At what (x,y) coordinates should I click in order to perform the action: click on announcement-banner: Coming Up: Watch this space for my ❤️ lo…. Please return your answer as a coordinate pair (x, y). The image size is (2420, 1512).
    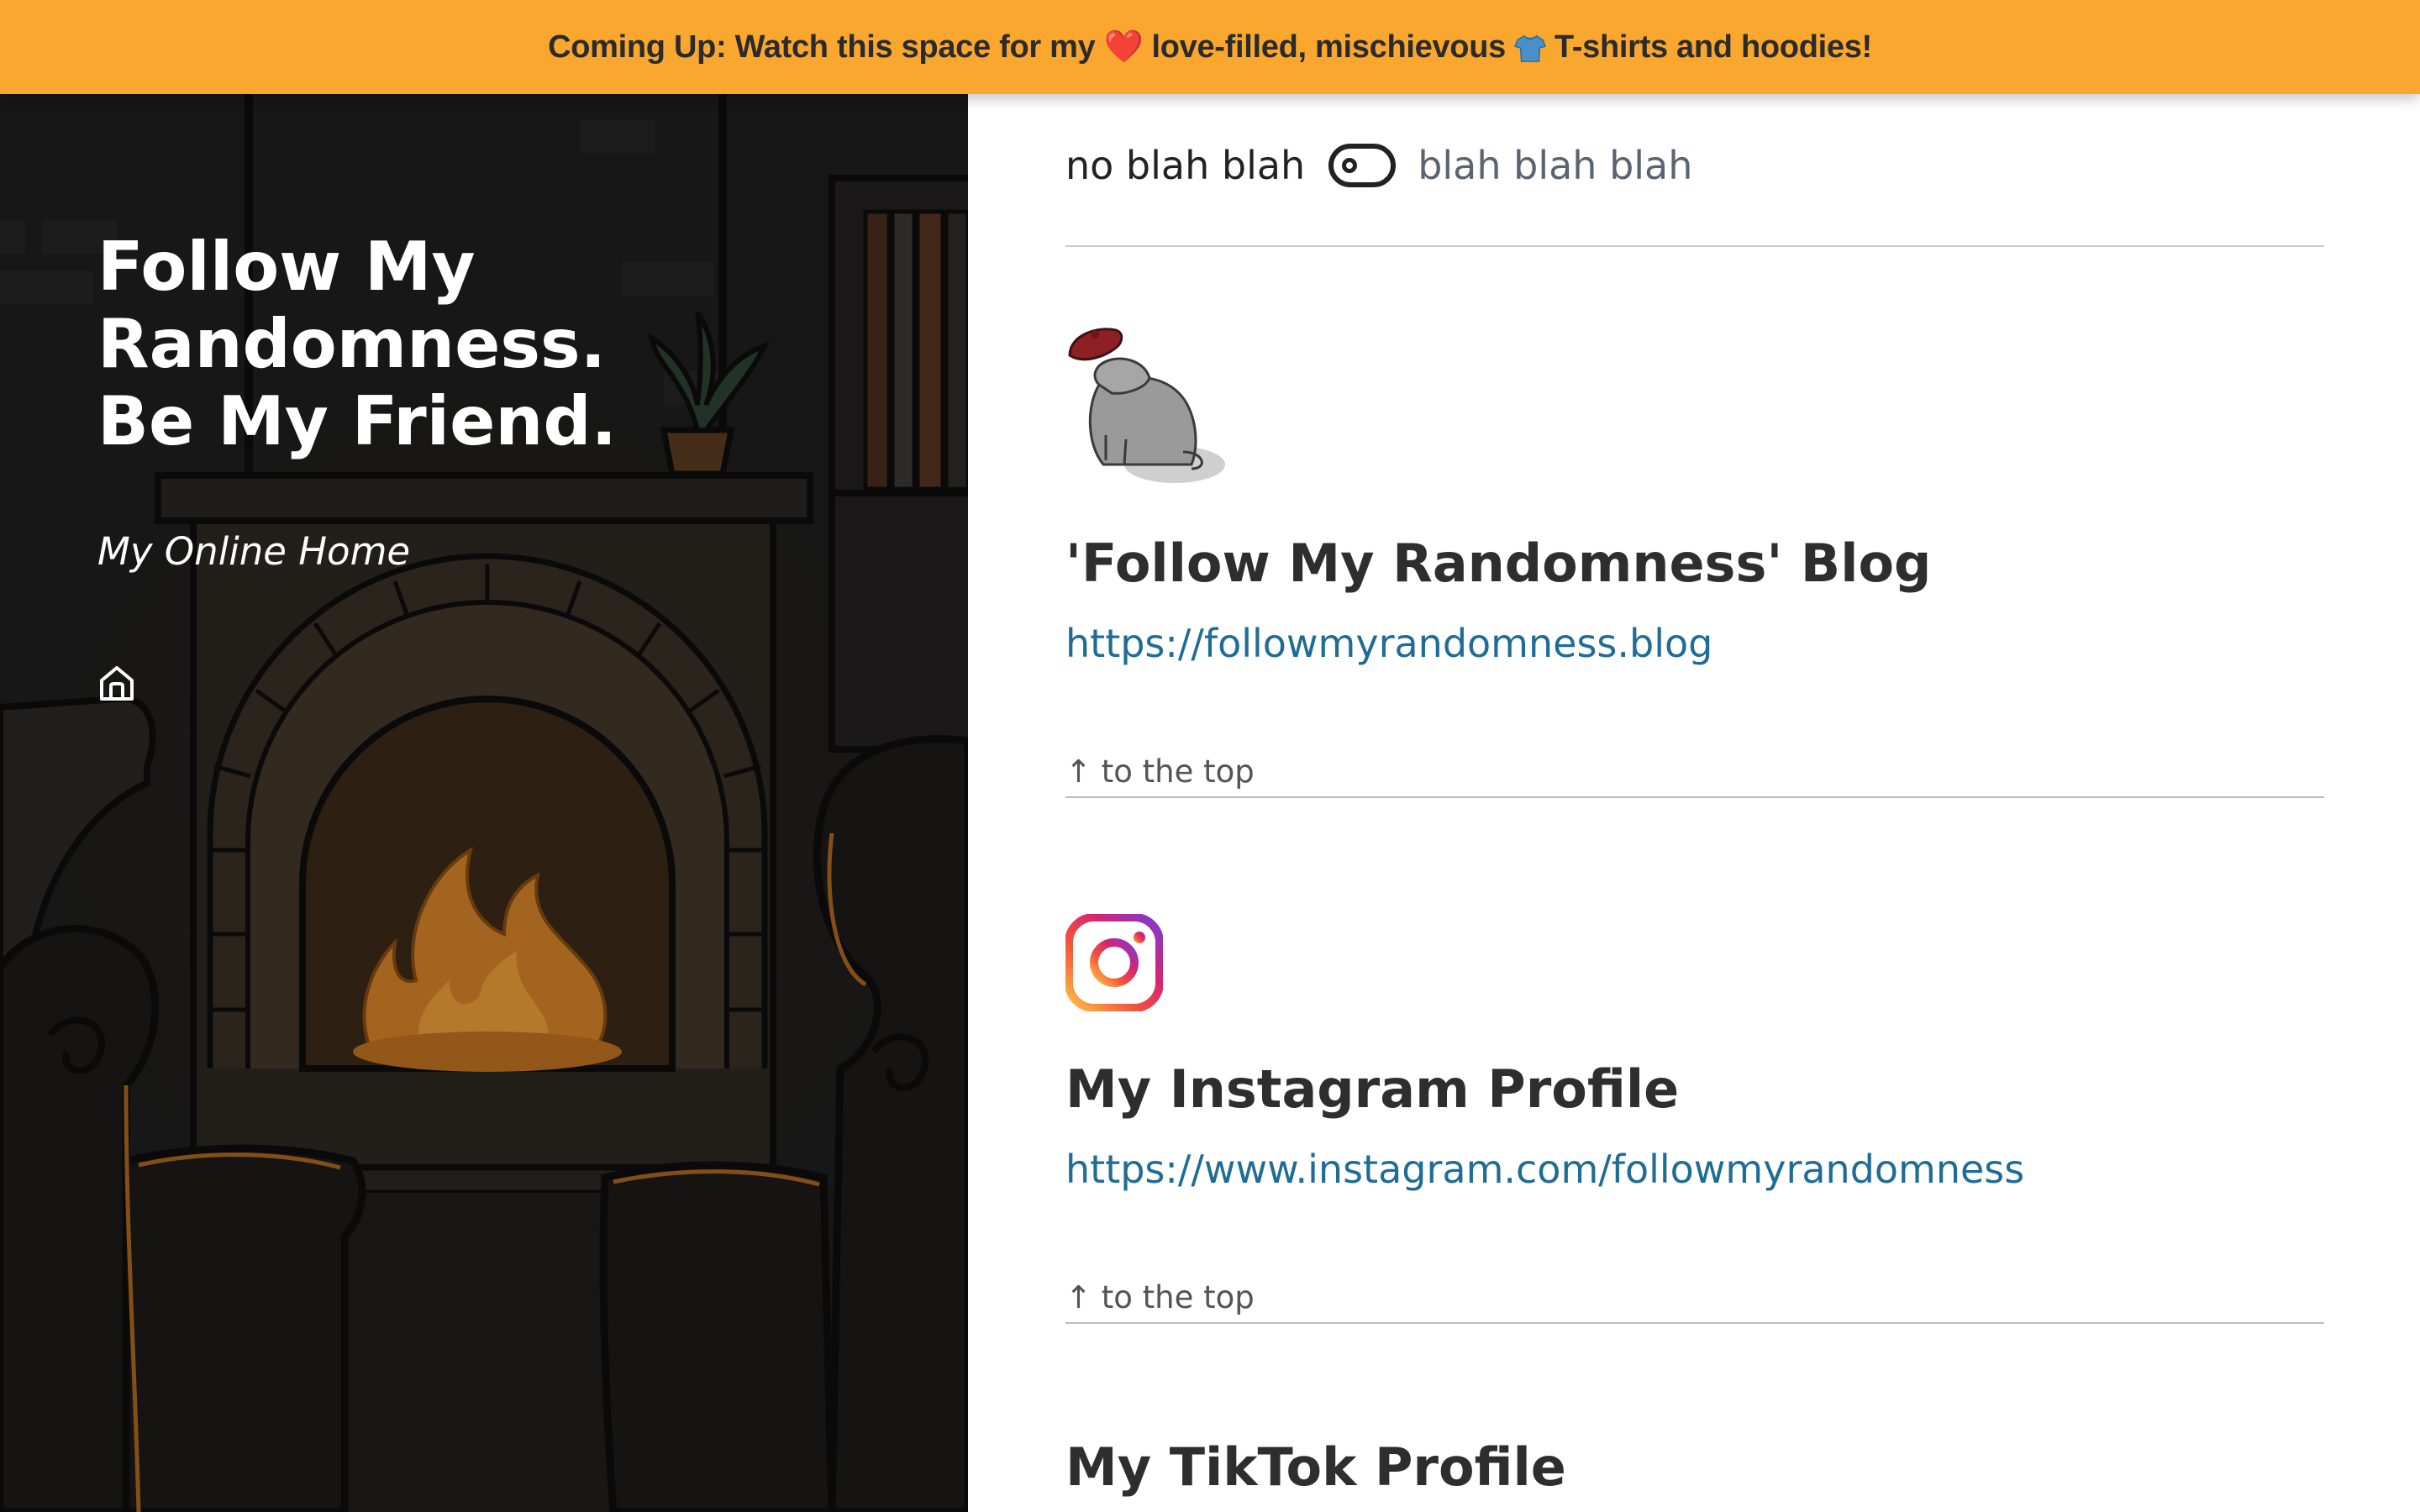
    Looking at the image, I should click on (1210, 47).